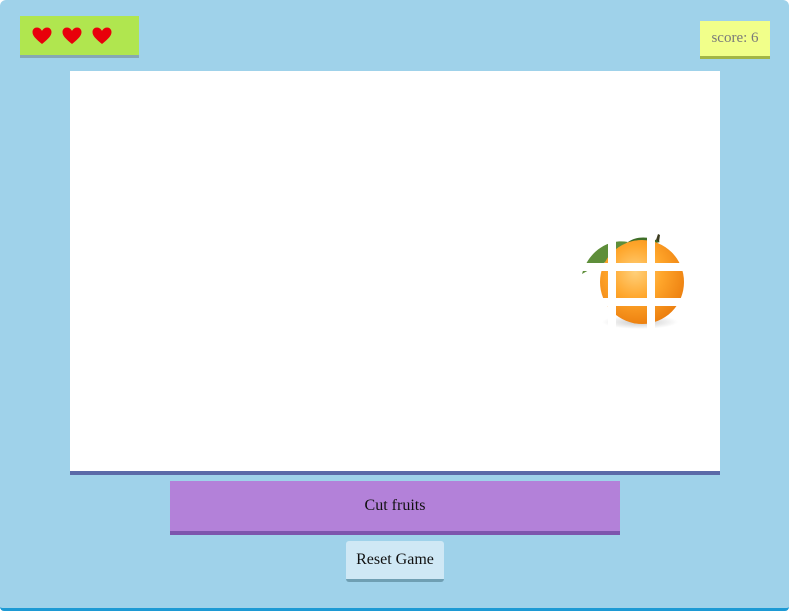 Image resolution: width=789 pixels, height=613 pixels. I want to click on cut-fruits-button: Cut fruits, so click(395, 508).